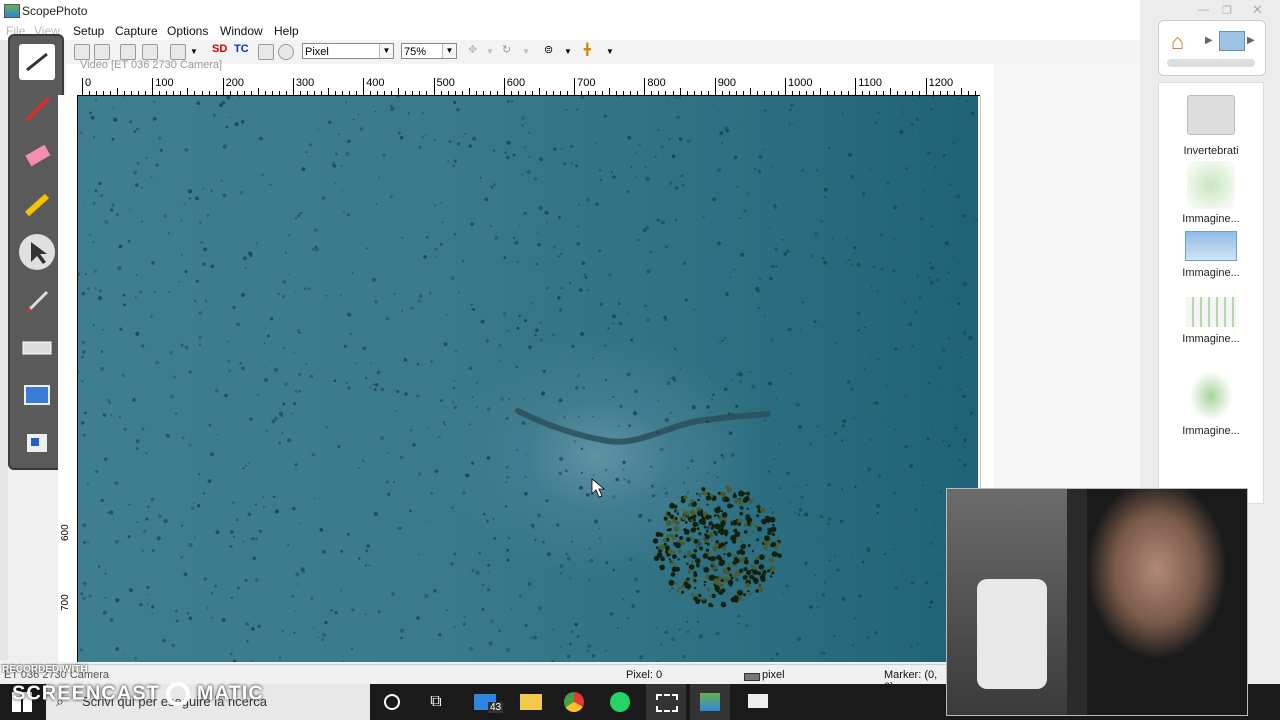 The image size is (1280, 720). What do you see at coordinates (490, 55) in the screenshot?
I see `move-dropdown-icon: ▼` at bounding box center [490, 55].